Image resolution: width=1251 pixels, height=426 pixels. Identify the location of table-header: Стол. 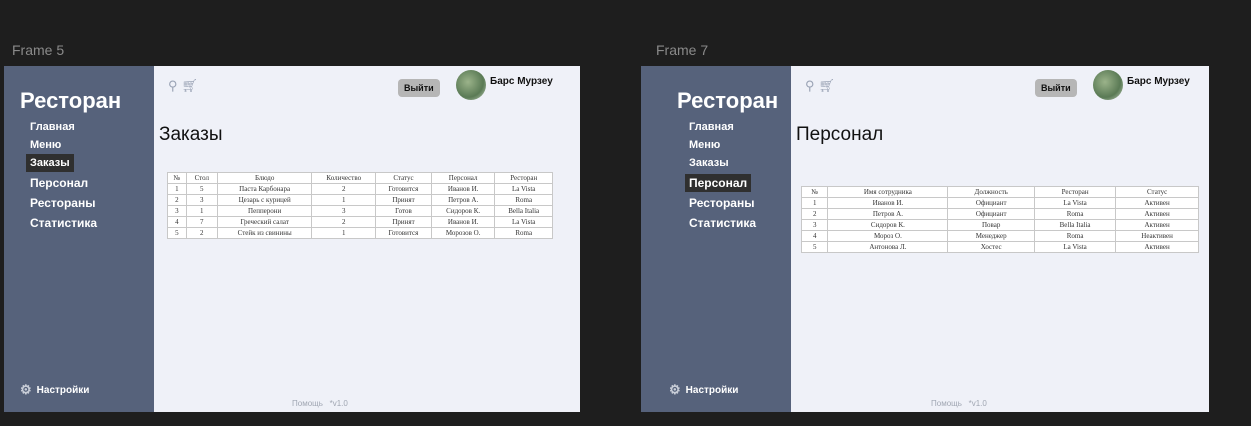
(201, 178).